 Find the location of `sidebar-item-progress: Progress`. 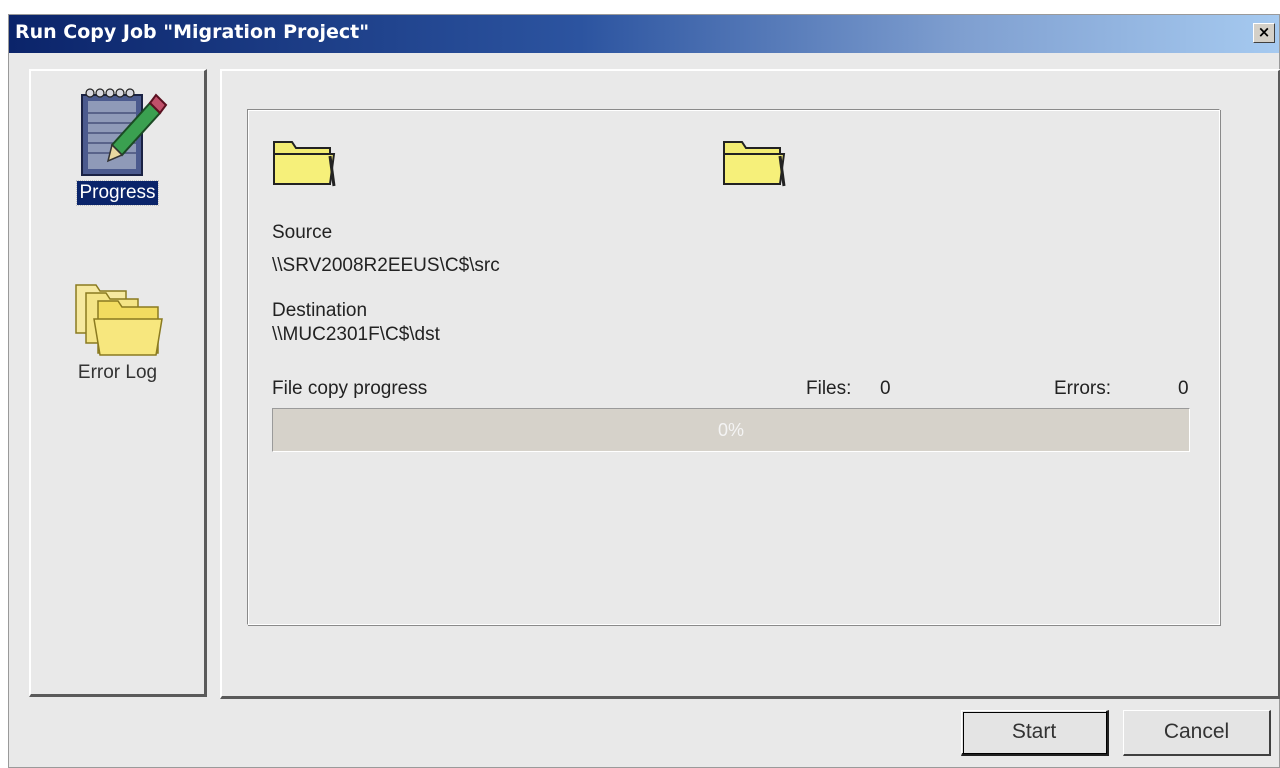

sidebar-item-progress: Progress is located at coordinates (117, 143).